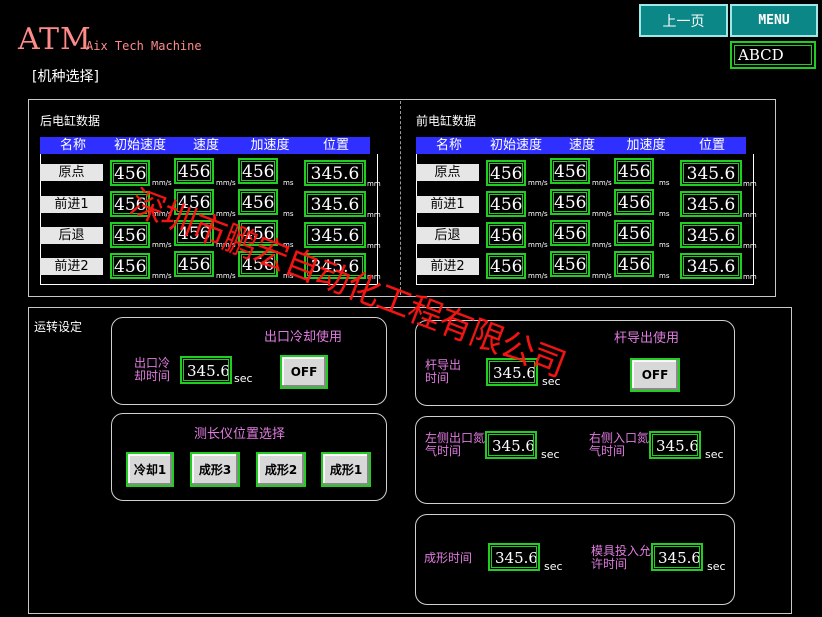  What do you see at coordinates (258, 202) in the screenshot?
I see `rear-forward1-accel-field: 456` at bounding box center [258, 202].